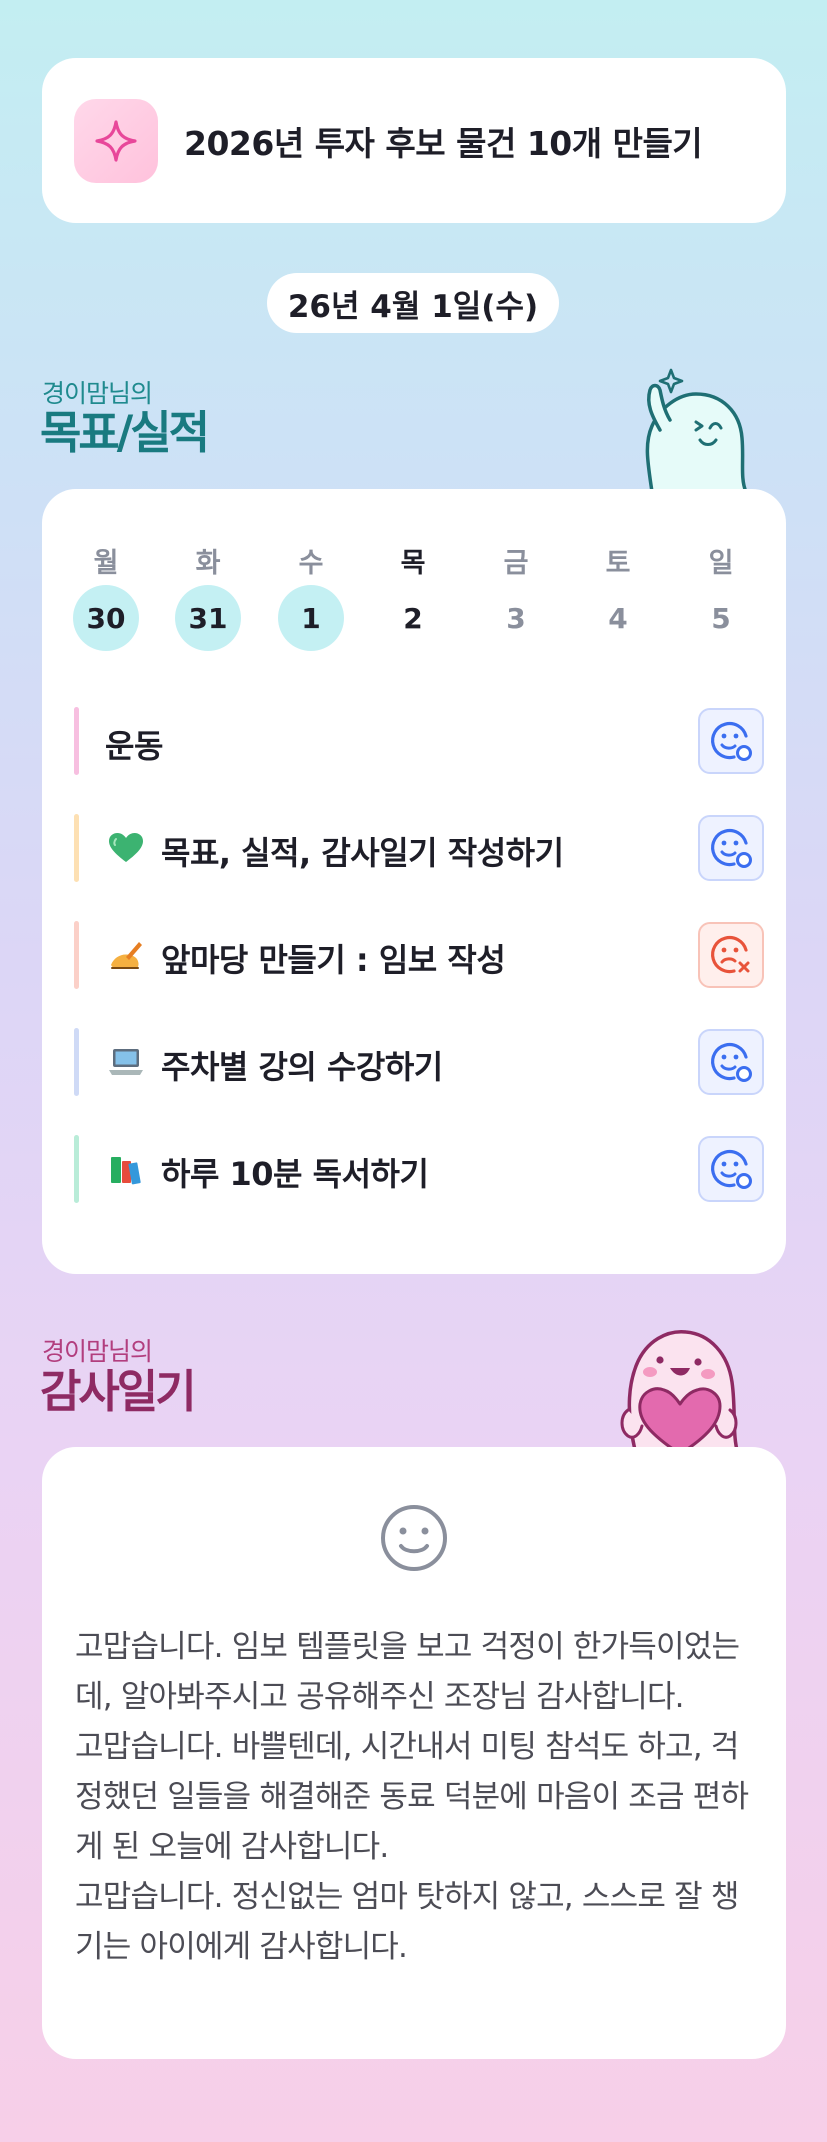 This screenshot has width=827, height=2142. Describe the element at coordinates (208, 618) in the screenshot. I see `day-number: 31` at that location.